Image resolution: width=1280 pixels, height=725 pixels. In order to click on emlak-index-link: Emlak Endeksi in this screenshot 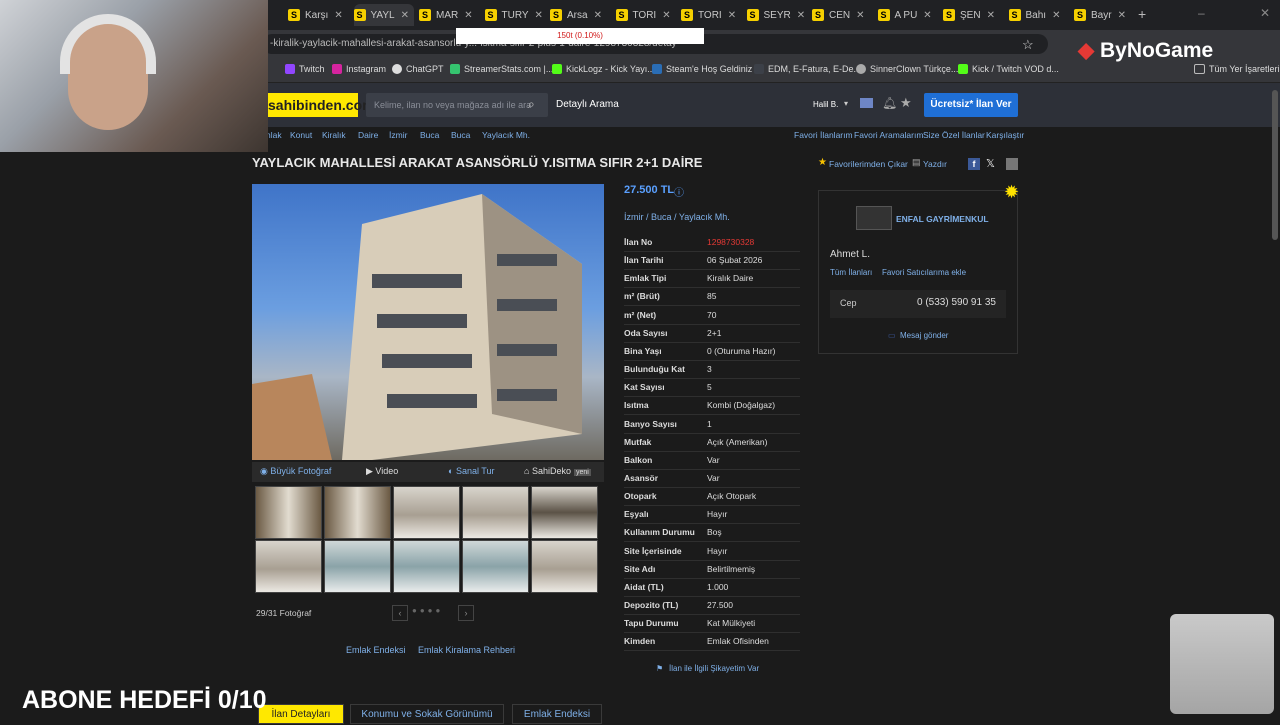, I will do `click(376, 650)`.